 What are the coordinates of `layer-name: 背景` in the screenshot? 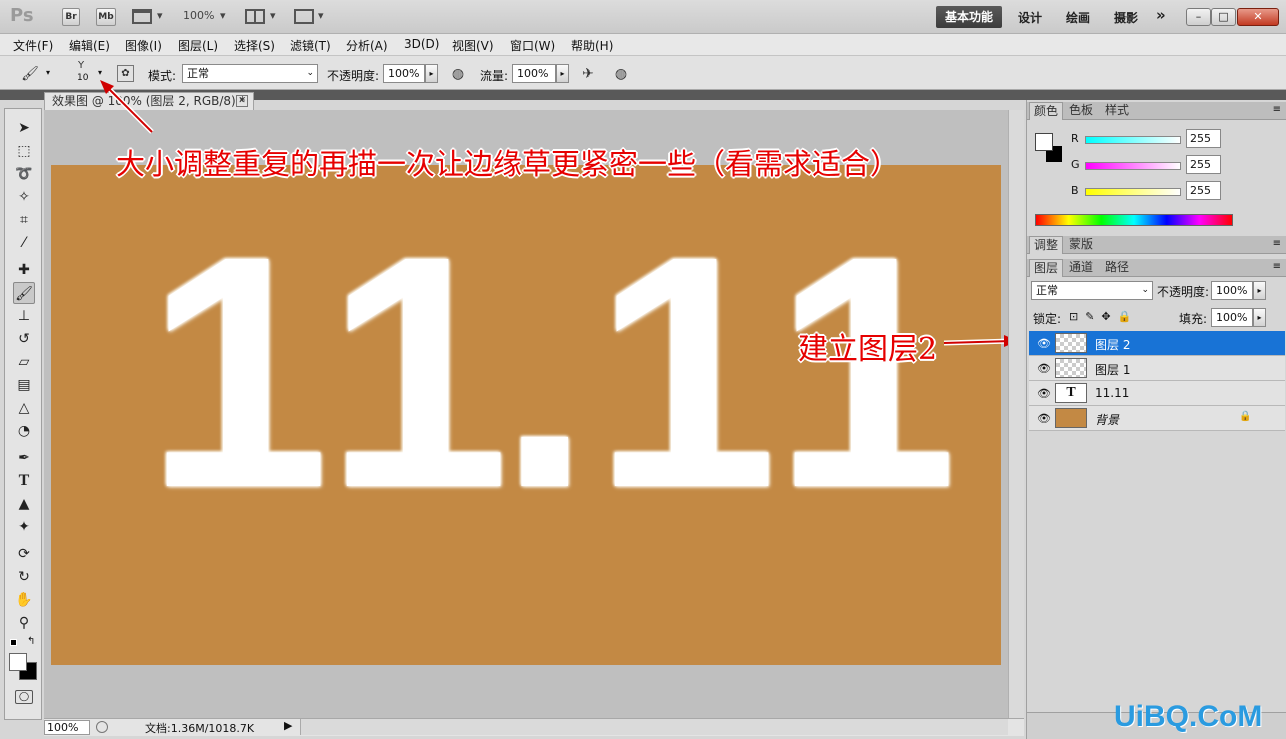 It's located at (1107, 420).